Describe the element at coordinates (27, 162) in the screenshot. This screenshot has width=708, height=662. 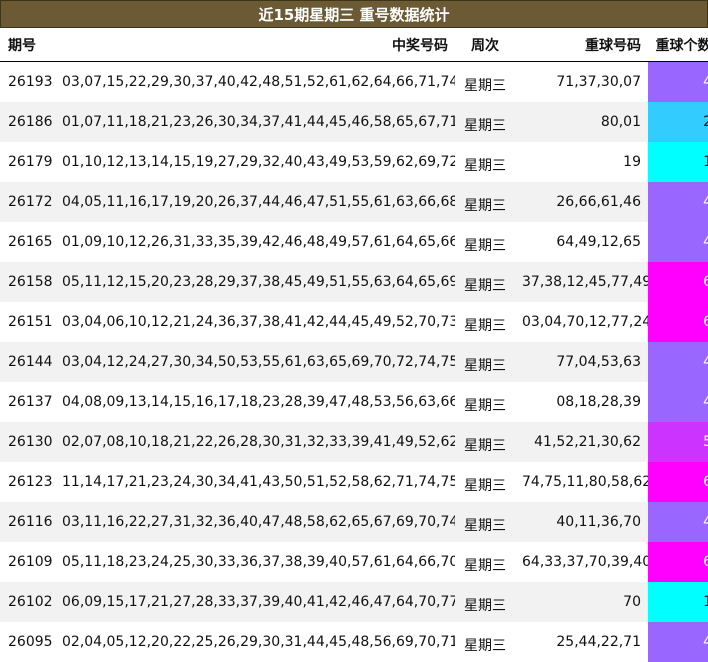
I see `cell-issue: 26179` at that location.